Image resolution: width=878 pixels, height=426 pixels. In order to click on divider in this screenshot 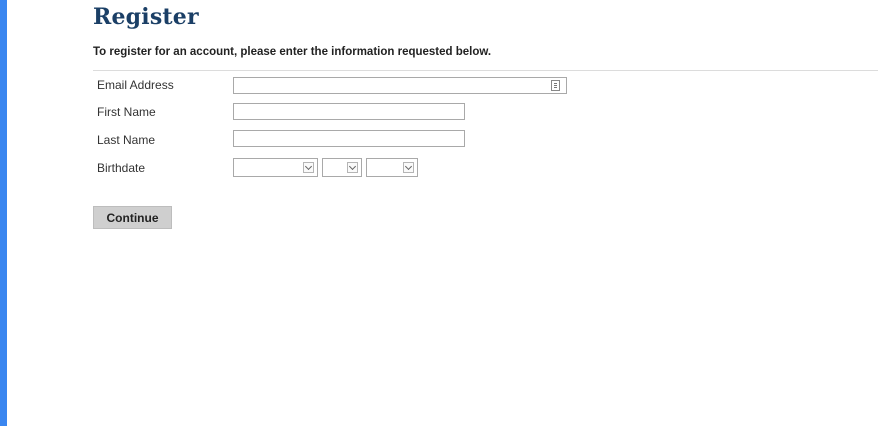, I will do `click(485, 70)`.